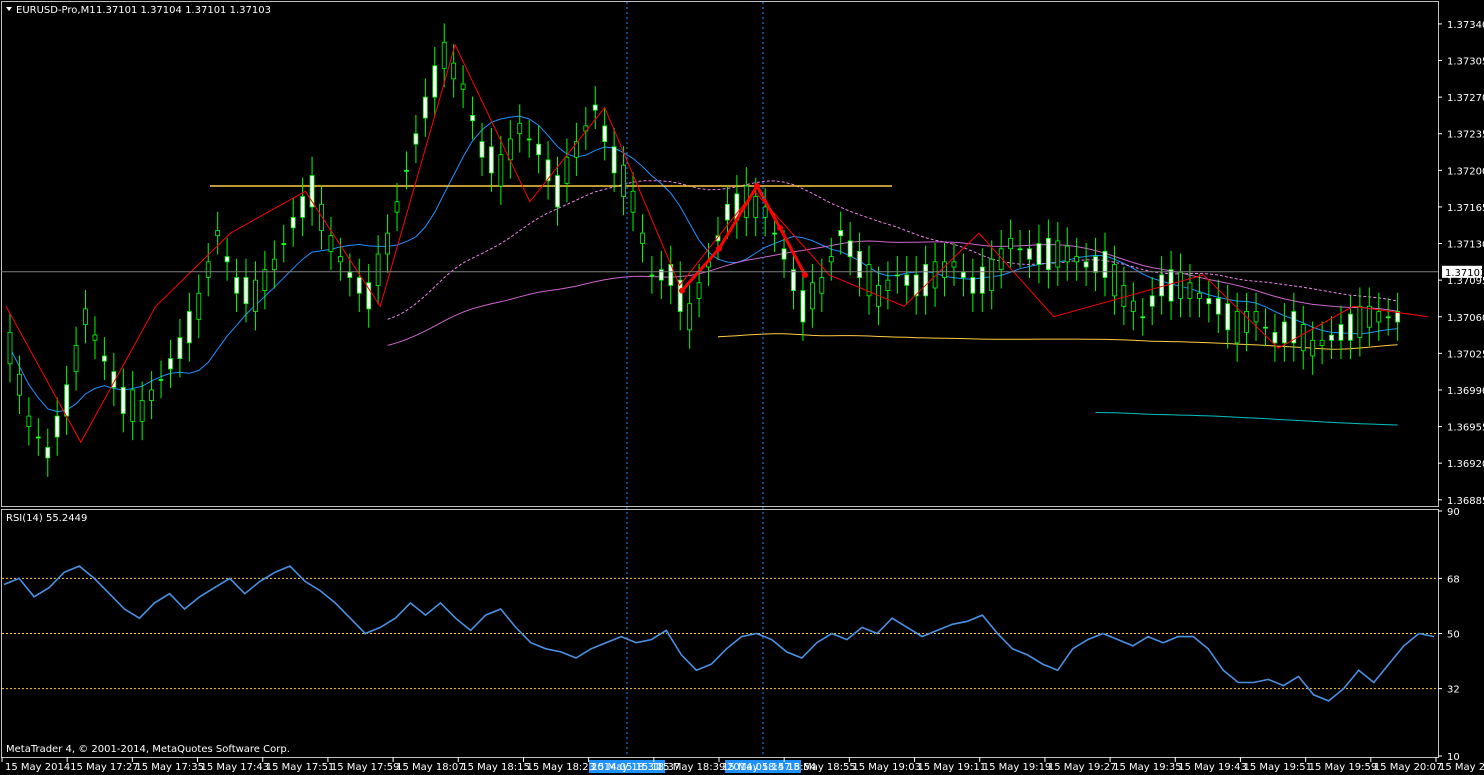 This screenshot has height=775, width=1484. I want to click on time-tick-label: 15 May 19:11, so click(952, 767).